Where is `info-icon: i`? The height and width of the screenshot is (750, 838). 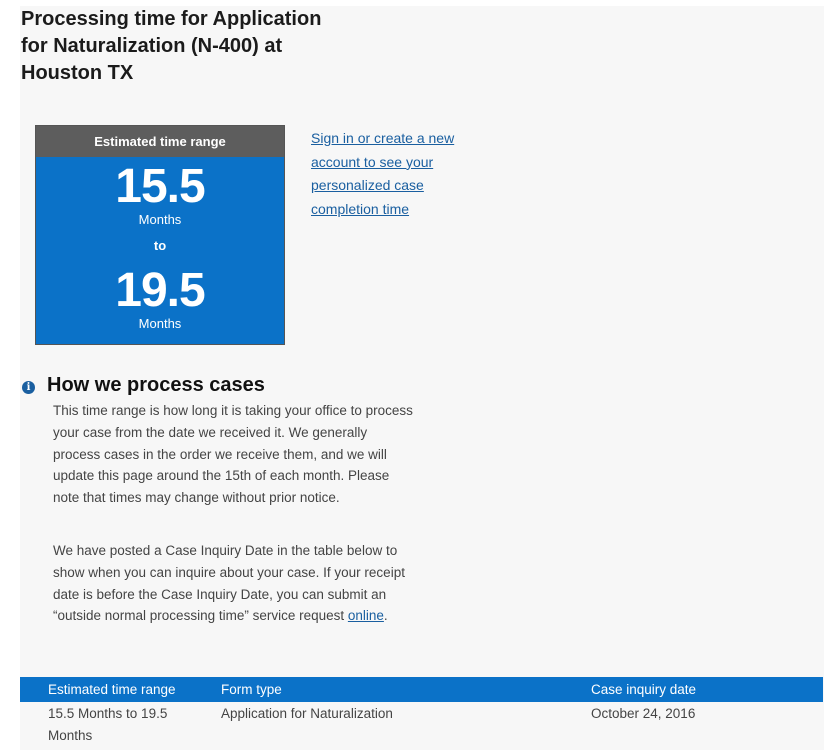
info-icon: i is located at coordinates (28, 387).